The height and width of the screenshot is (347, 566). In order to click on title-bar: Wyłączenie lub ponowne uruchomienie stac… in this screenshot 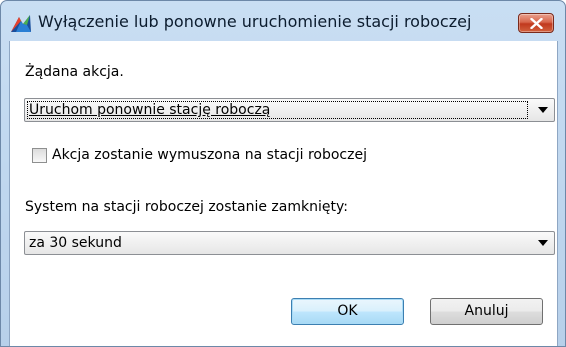, I will do `click(283, 21)`.